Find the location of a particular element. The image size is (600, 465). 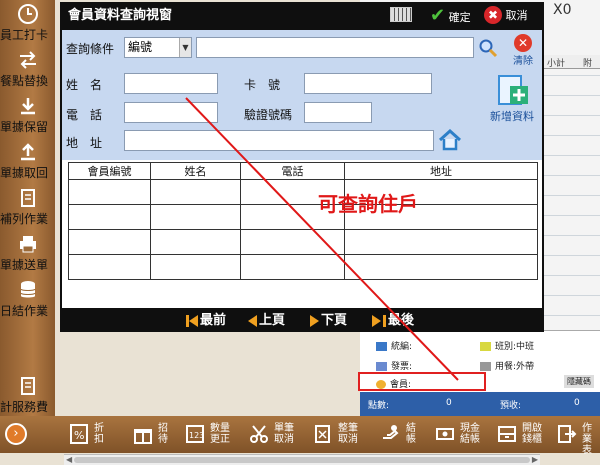

pencil-icon is located at coordinates (381, 346).